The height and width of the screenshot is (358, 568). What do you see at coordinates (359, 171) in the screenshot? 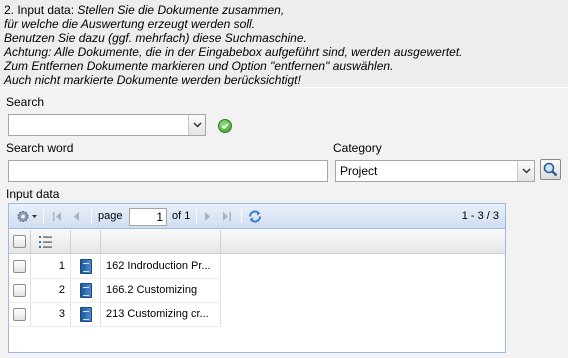
I see `category-value: Project` at bounding box center [359, 171].